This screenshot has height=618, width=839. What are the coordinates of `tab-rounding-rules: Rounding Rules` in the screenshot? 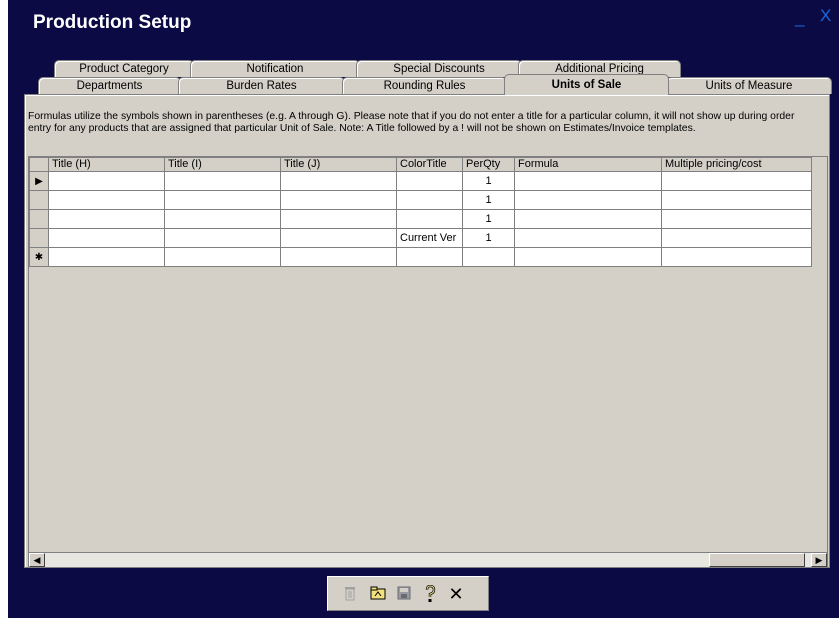 It's located at (424, 85).